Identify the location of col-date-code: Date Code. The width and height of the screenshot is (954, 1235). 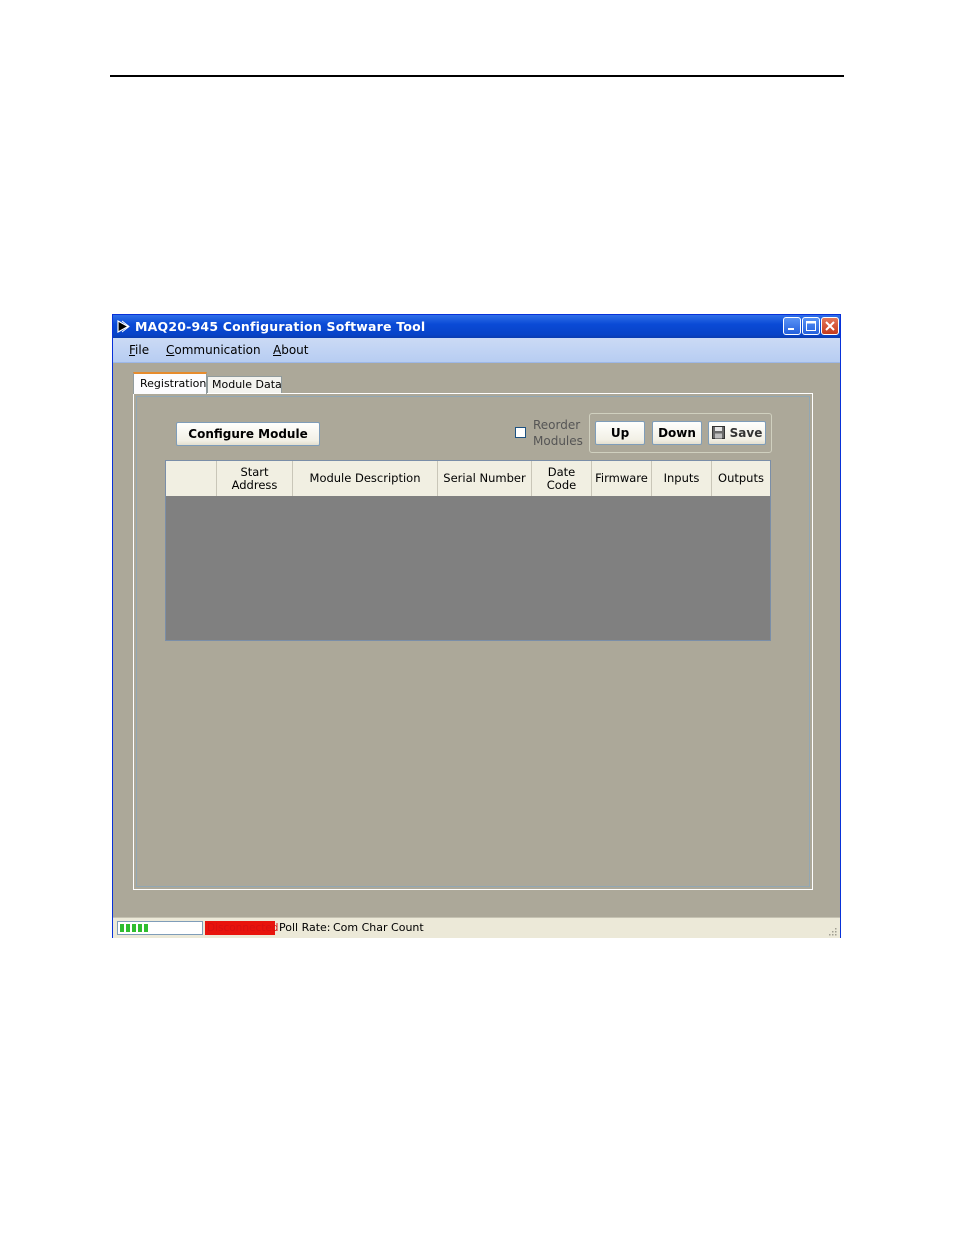
(562, 478).